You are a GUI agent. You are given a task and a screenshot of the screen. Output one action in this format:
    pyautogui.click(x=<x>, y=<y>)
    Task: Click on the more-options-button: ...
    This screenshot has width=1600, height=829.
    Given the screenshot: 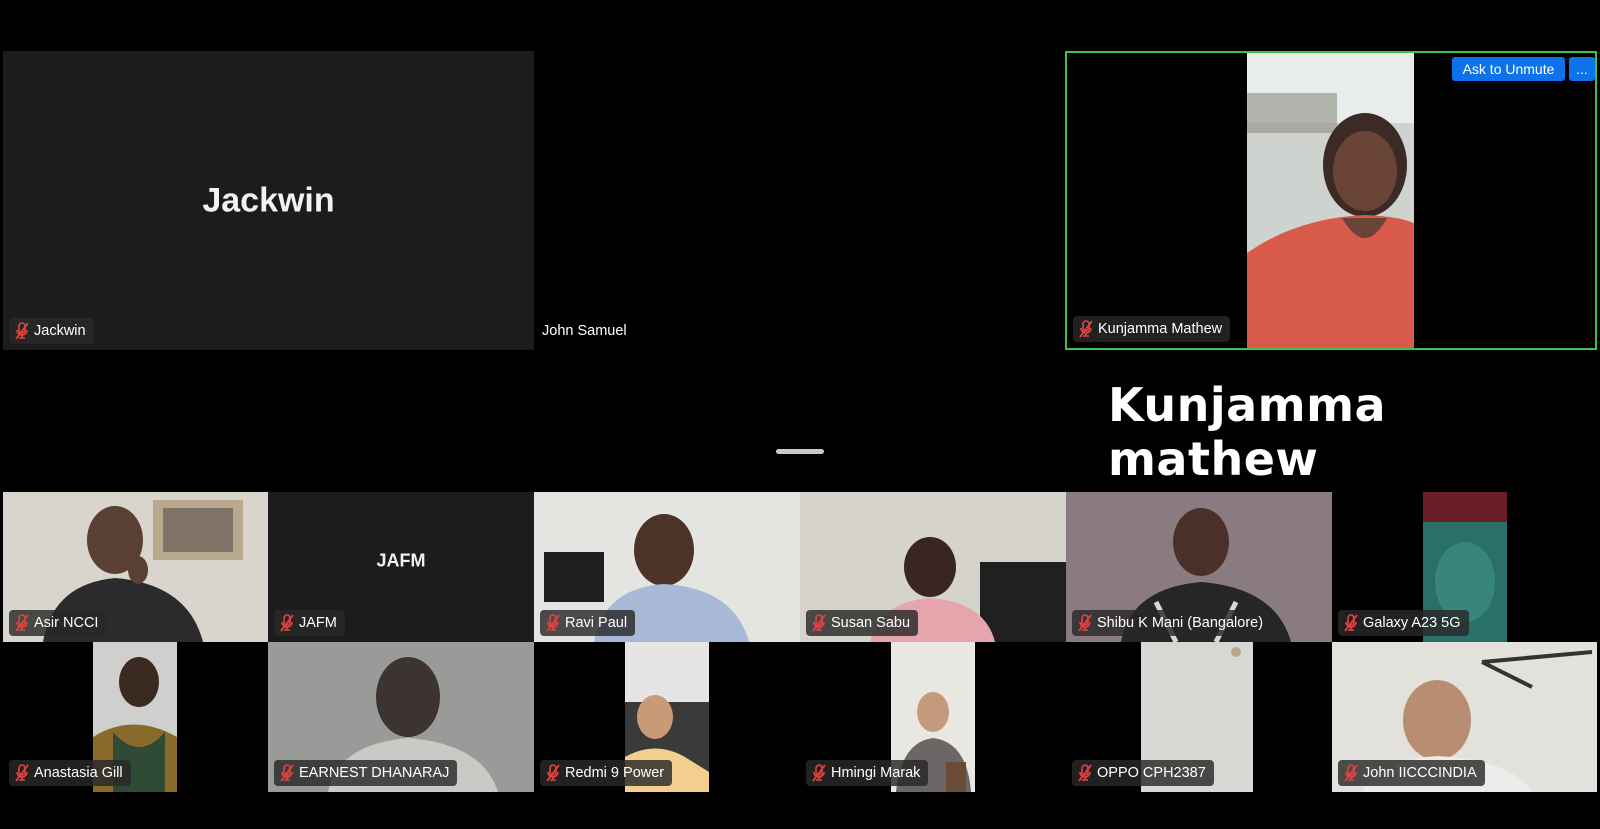 What is the action you would take?
    pyautogui.click(x=1582, y=69)
    